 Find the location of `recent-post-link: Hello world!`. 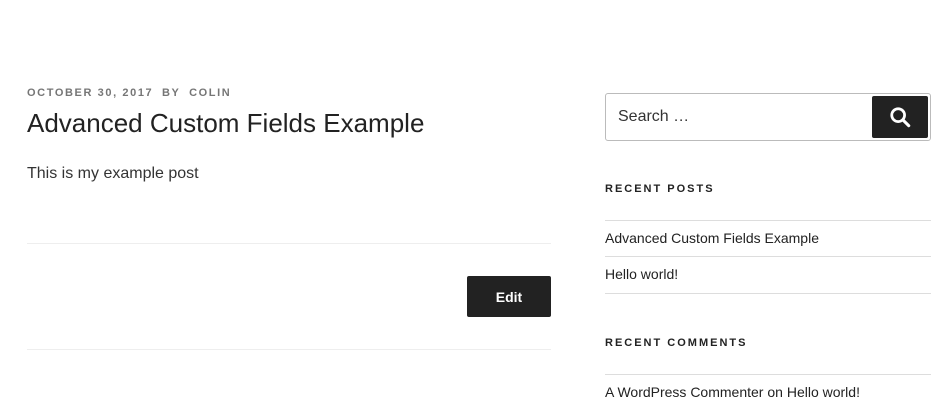

recent-post-link: Hello world! is located at coordinates (641, 274).